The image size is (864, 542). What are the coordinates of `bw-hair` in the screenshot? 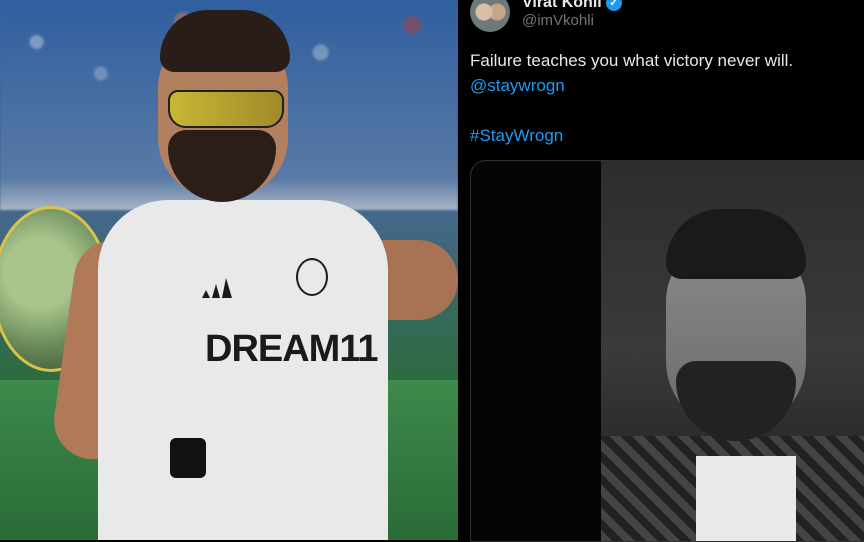 It's located at (736, 244).